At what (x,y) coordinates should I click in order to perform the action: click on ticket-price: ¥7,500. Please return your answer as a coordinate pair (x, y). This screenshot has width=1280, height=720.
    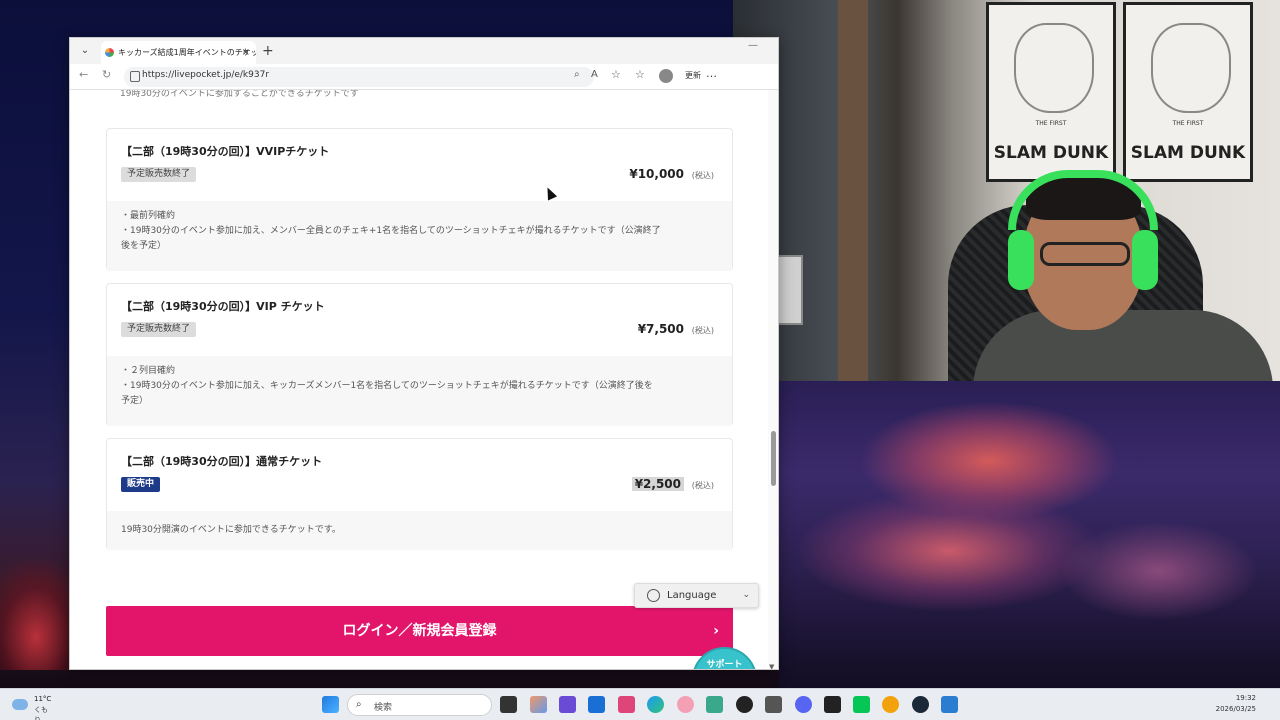
    Looking at the image, I should click on (660, 329).